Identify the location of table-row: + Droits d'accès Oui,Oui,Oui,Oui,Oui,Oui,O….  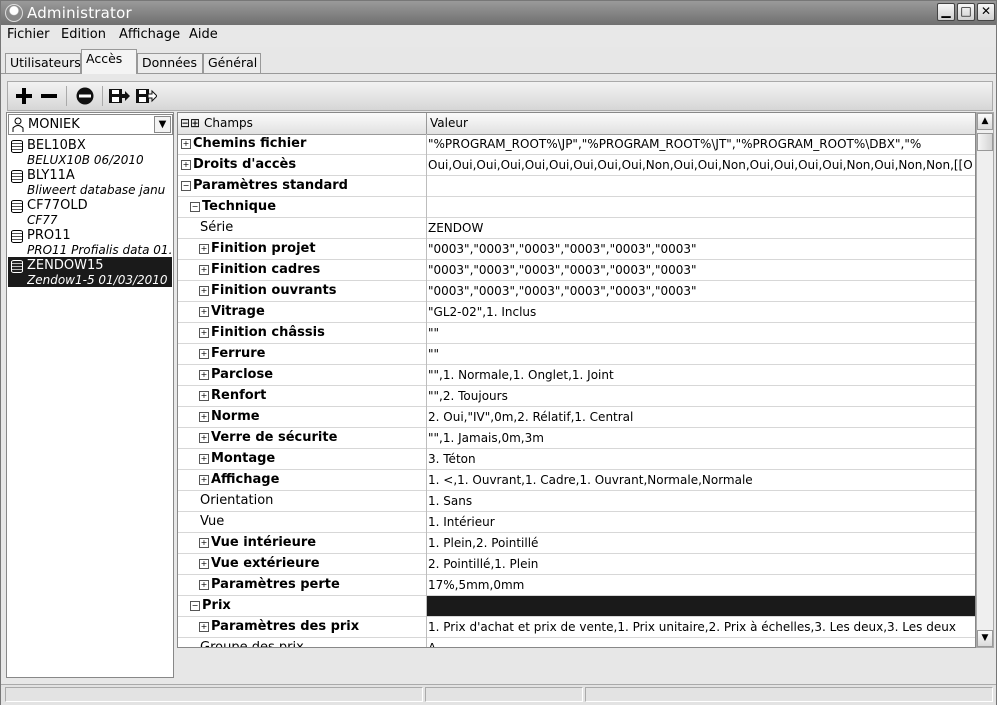
(576, 165).